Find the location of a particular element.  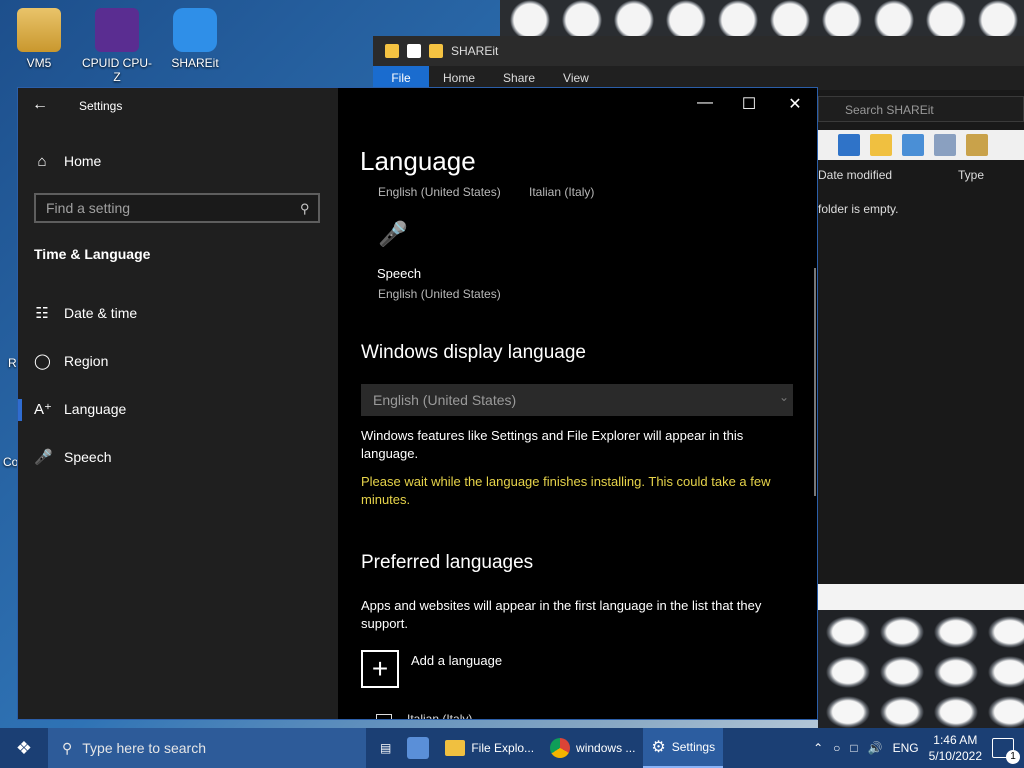

nav-region: ◯ Region is located at coordinates (71, 361).